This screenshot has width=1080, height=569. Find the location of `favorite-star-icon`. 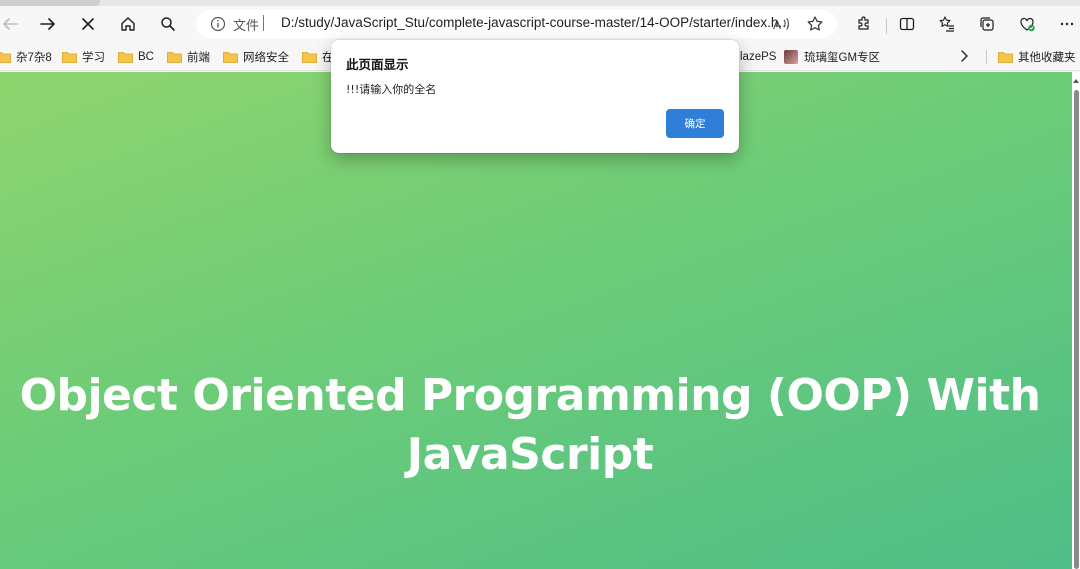

favorite-star-icon is located at coordinates (815, 24).